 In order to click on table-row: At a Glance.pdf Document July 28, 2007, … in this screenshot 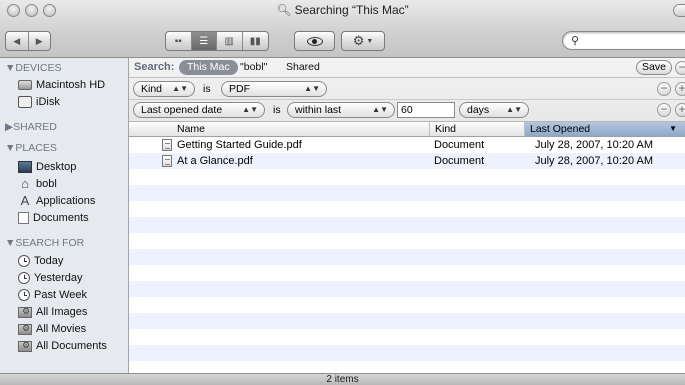, I will do `click(407, 161)`.